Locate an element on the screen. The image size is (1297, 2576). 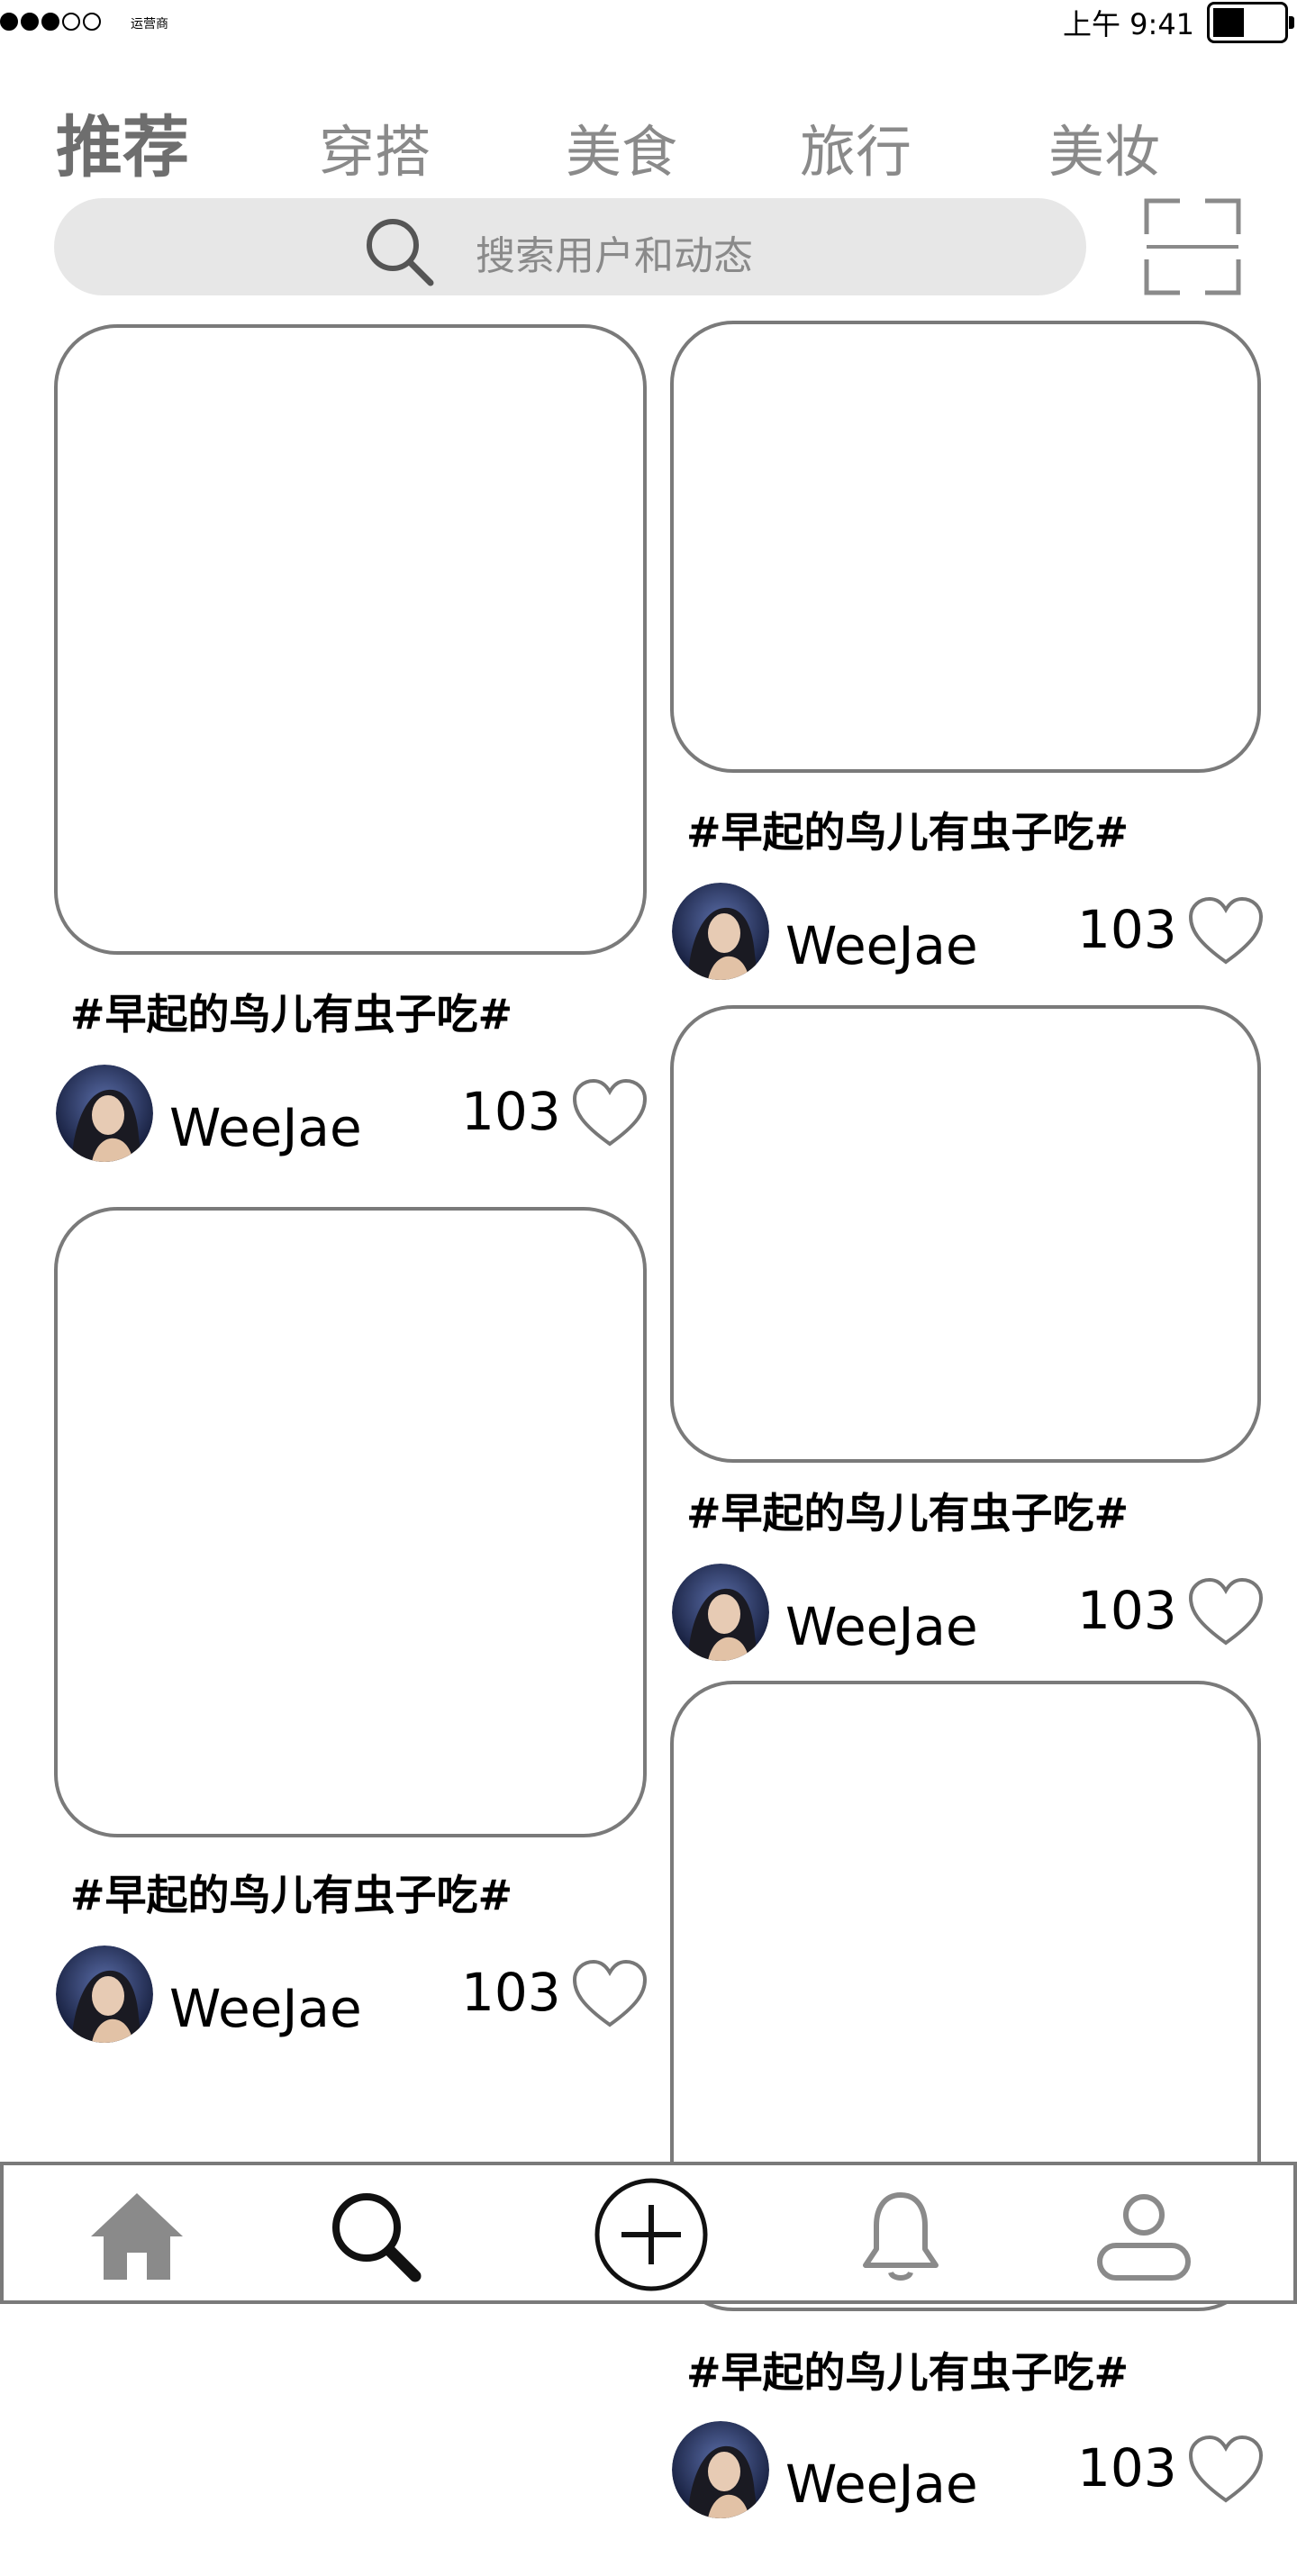
bell-icon is located at coordinates (901, 2236).